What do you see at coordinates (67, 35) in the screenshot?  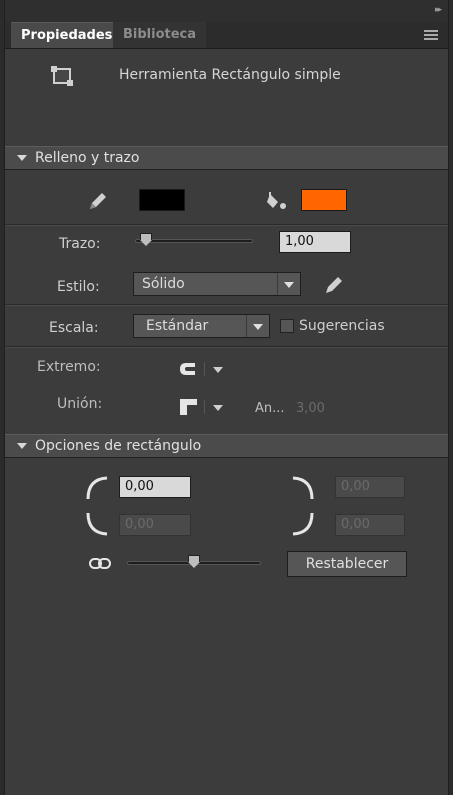 I see `tab-propiedades: Propiedades` at bounding box center [67, 35].